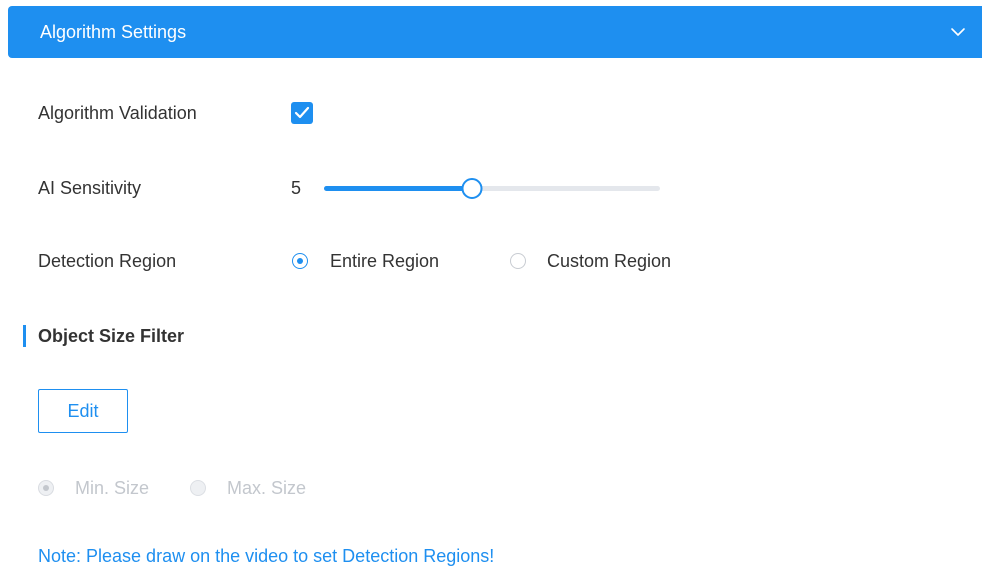  What do you see at coordinates (117, 113) in the screenshot?
I see `algorithm-validation-label: Algorithm Validation` at bounding box center [117, 113].